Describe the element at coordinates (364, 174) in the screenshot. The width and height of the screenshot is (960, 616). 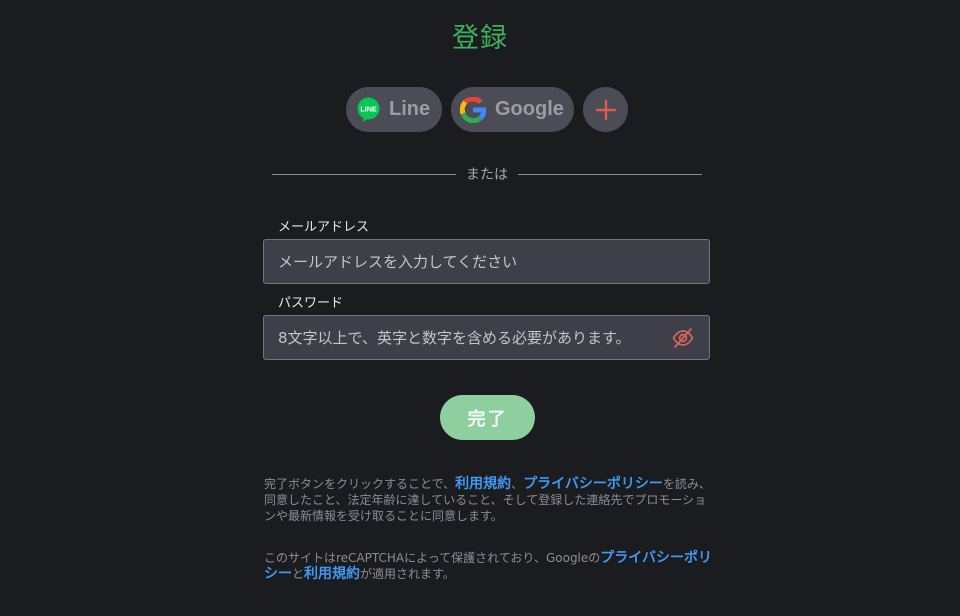
I see `divider-rule-left` at that location.